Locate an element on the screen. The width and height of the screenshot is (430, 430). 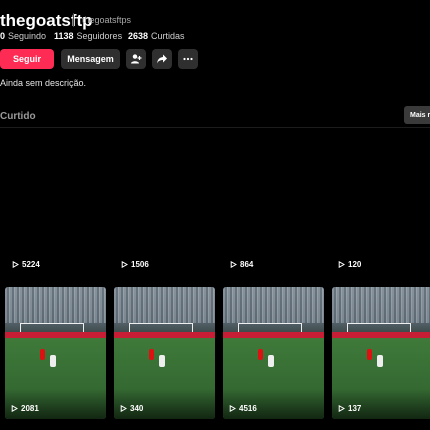
followers-count: 1138 is located at coordinates (64, 36).